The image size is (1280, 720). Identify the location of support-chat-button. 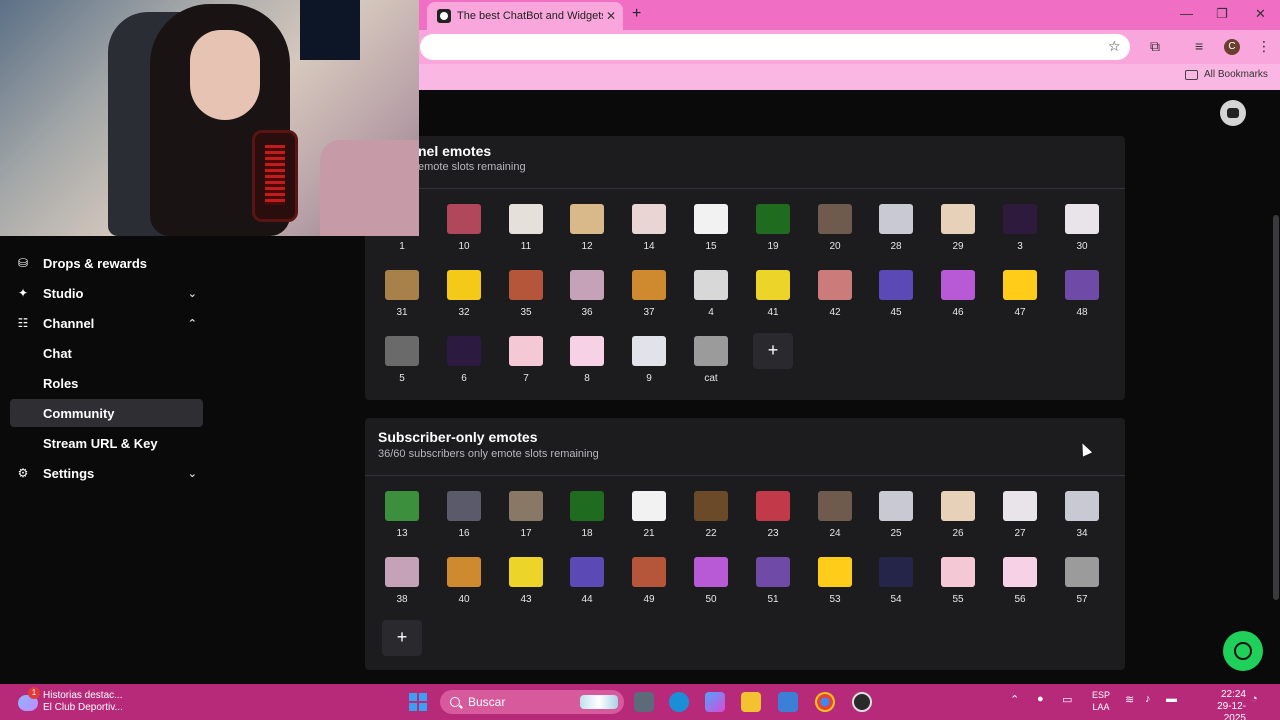
(1243, 651).